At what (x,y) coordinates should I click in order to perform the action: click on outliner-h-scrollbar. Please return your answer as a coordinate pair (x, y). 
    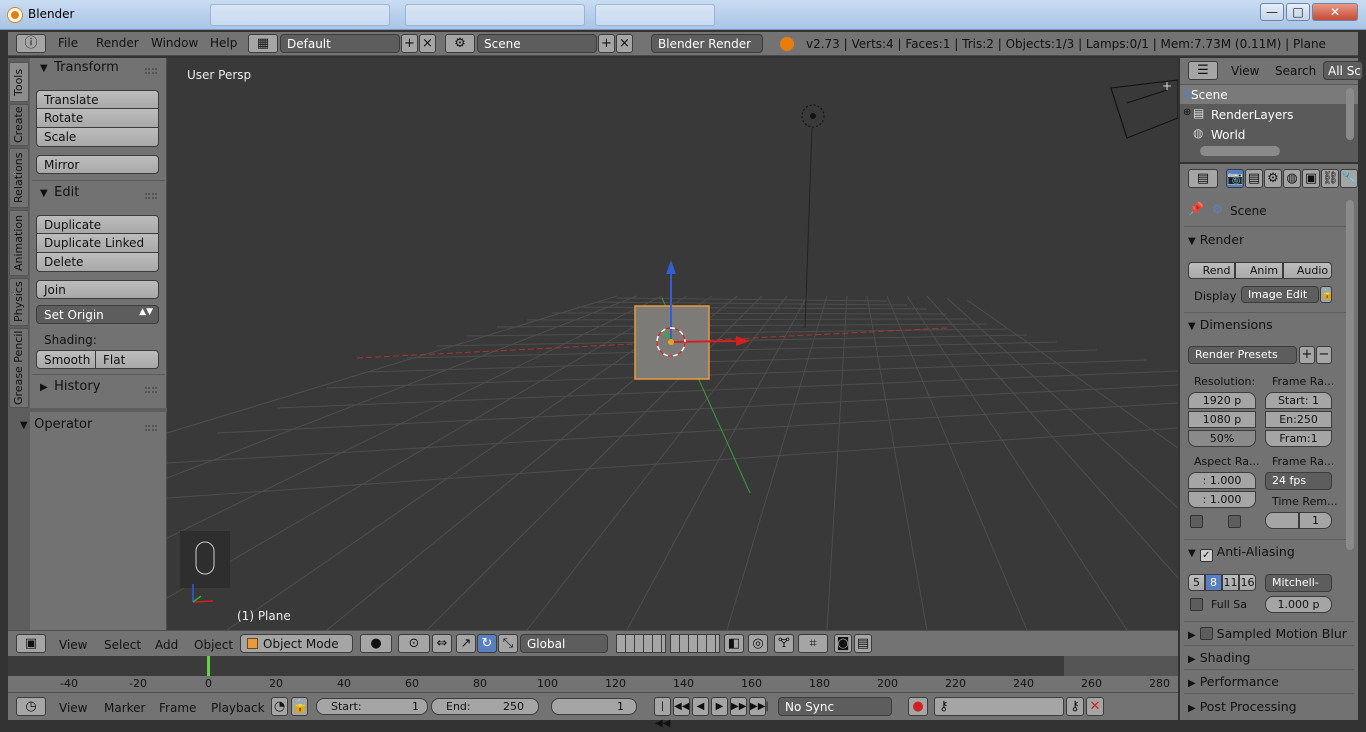
    Looking at the image, I should click on (1240, 151).